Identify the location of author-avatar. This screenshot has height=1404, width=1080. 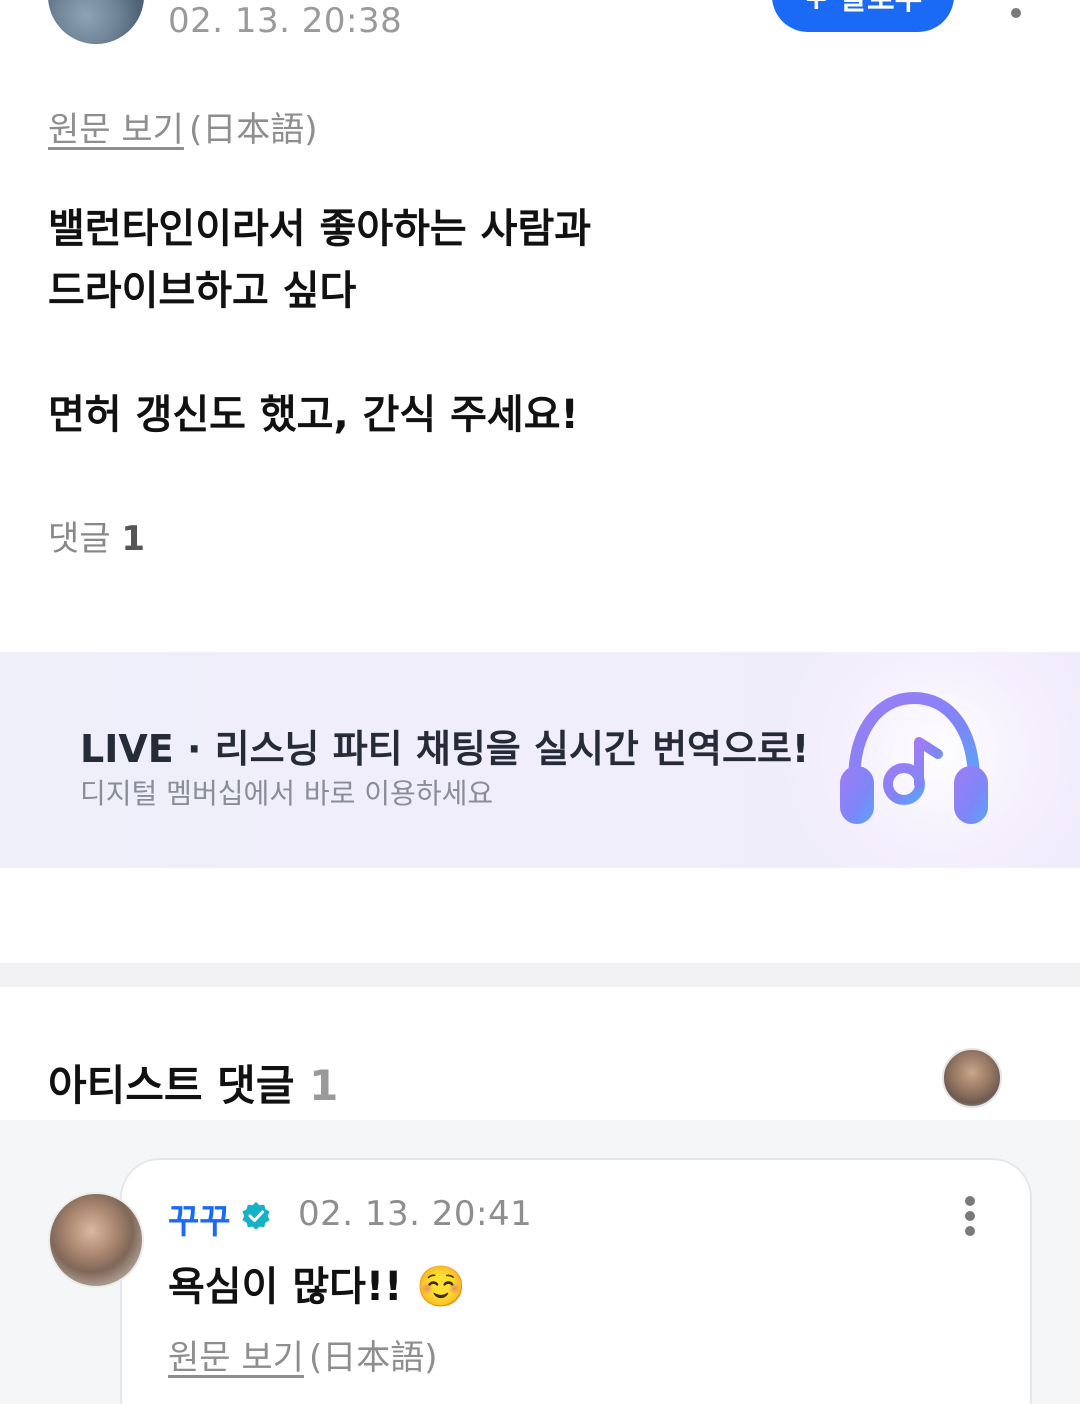
(96, 22).